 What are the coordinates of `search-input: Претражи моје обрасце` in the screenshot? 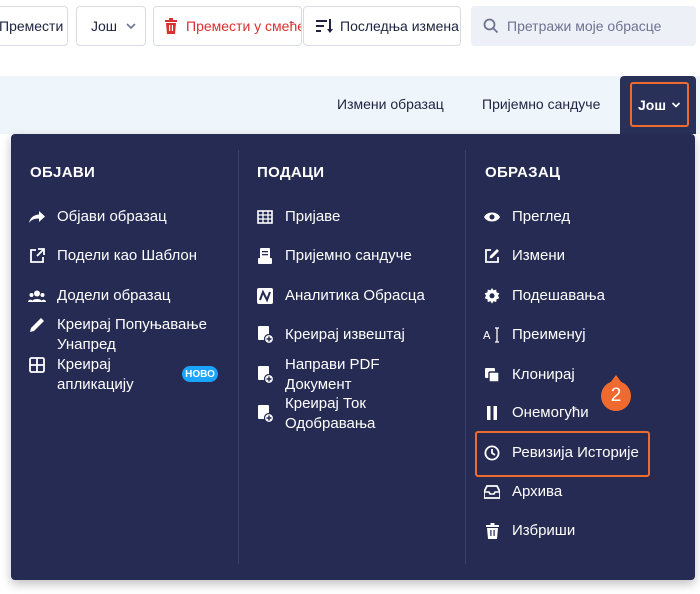 It's located at (583, 26).